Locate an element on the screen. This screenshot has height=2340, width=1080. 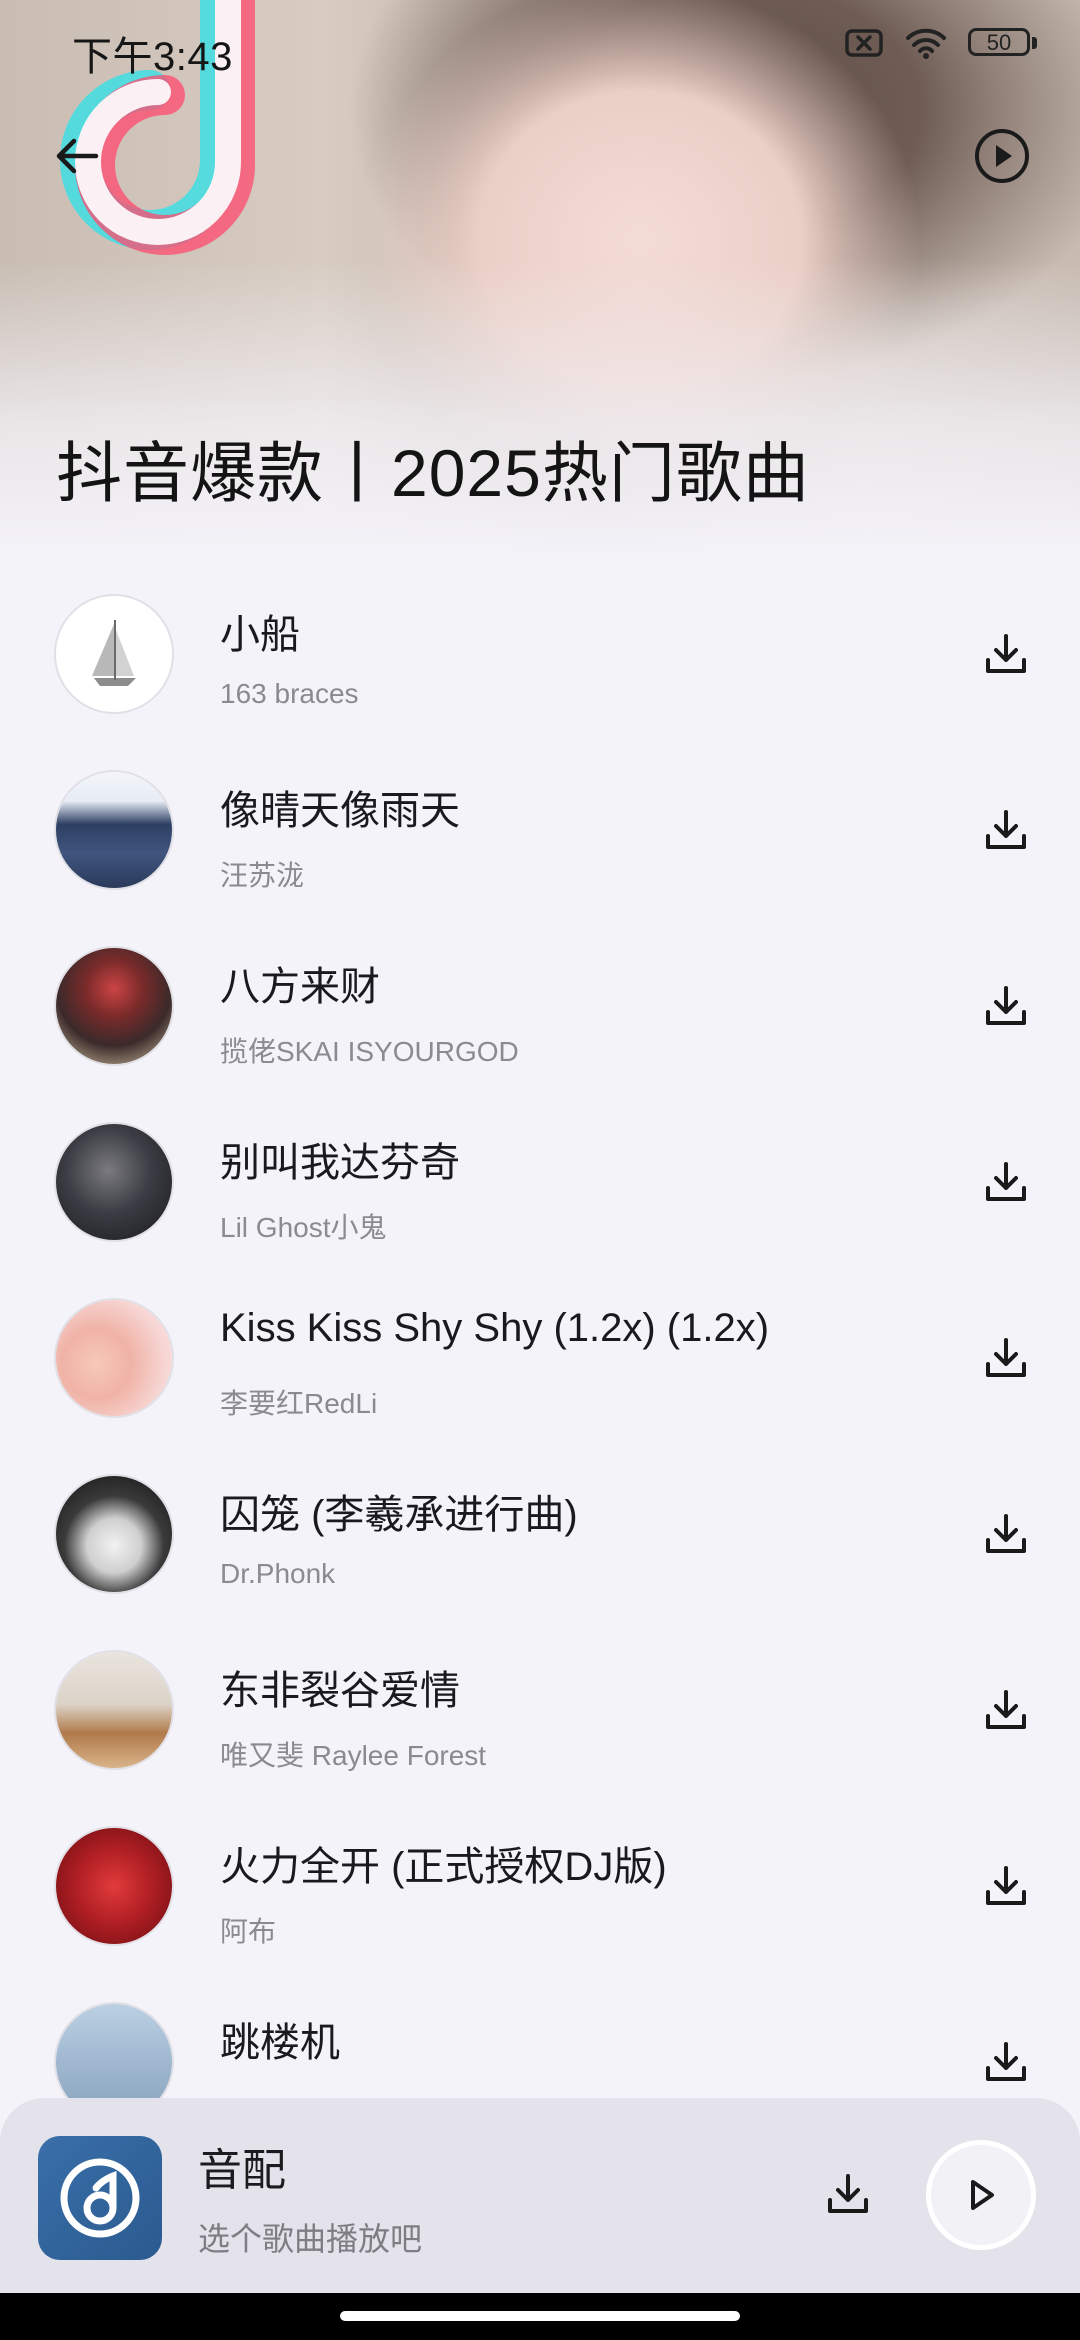
song-row: 小船 163 braces is located at coordinates (540, 648).